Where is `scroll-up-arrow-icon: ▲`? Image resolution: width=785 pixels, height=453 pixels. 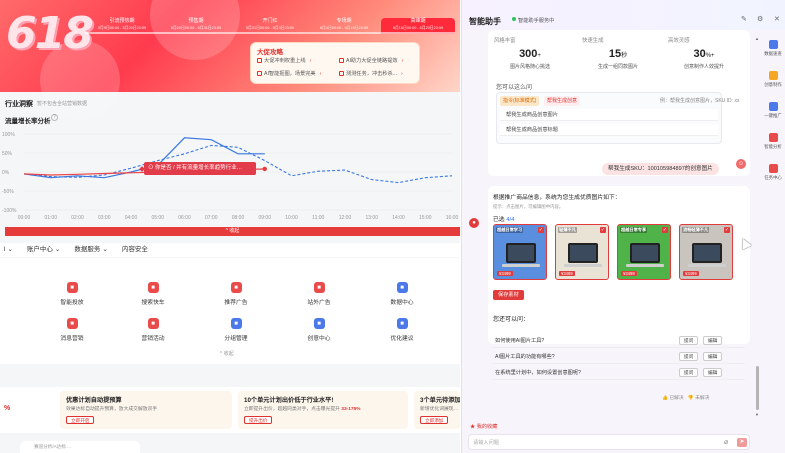 scroll-up-arrow-icon: ▲ is located at coordinates (757, 38).